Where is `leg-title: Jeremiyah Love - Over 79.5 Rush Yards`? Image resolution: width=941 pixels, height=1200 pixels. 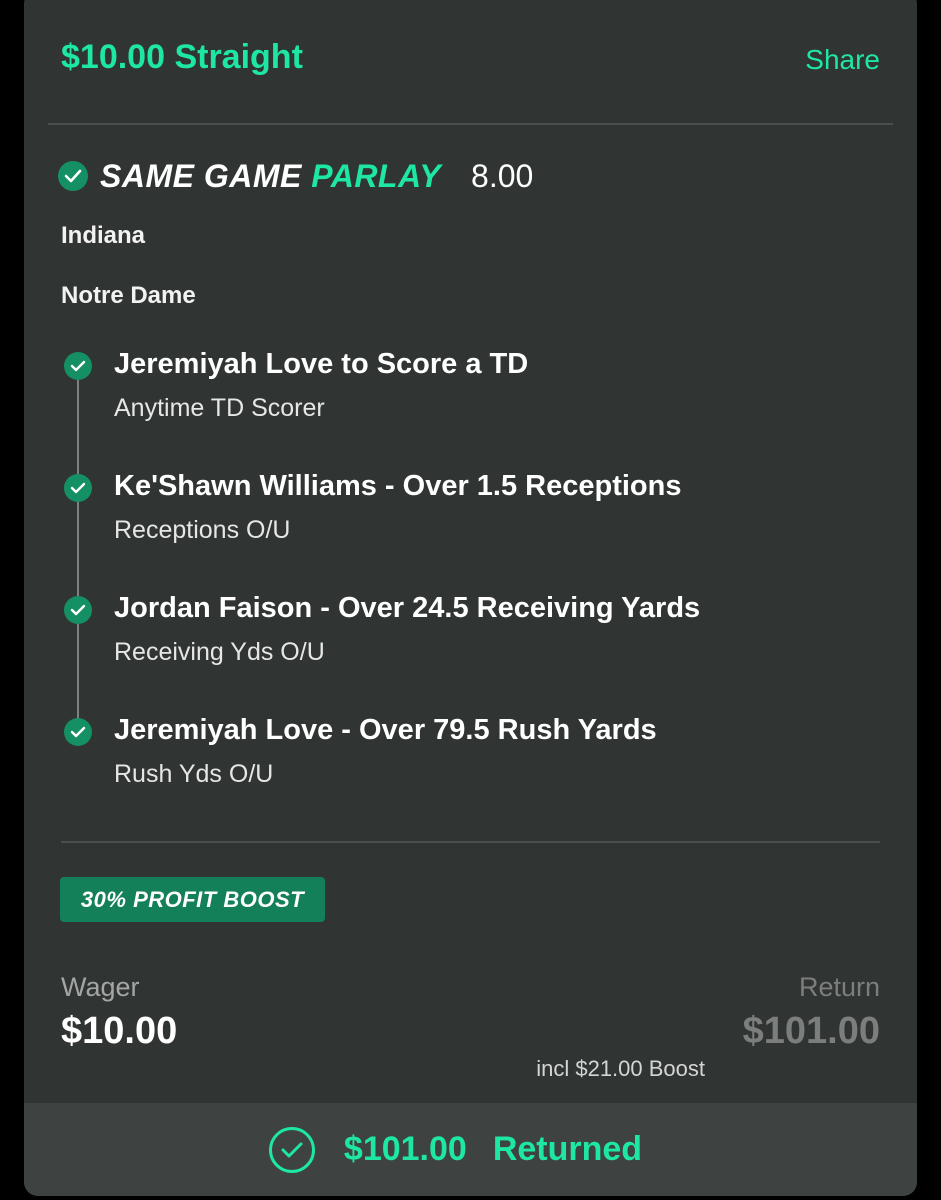 leg-title: Jeremiyah Love - Over 79.5 Rush Yards is located at coordinates (385, 730).